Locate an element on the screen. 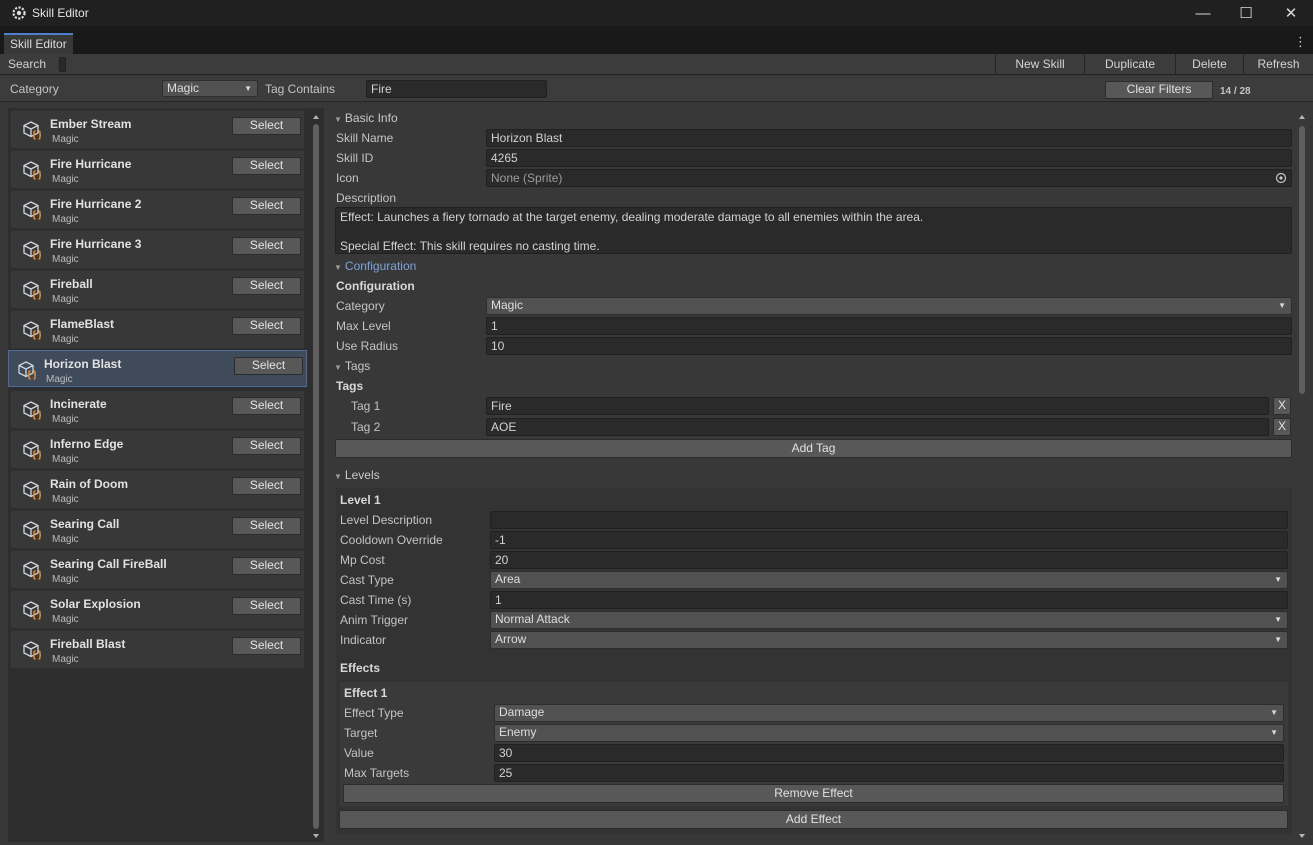 Image resolution: width=1313 pixels, height=845 pixels. value-field: 30 is located at coordinates (889, 753).